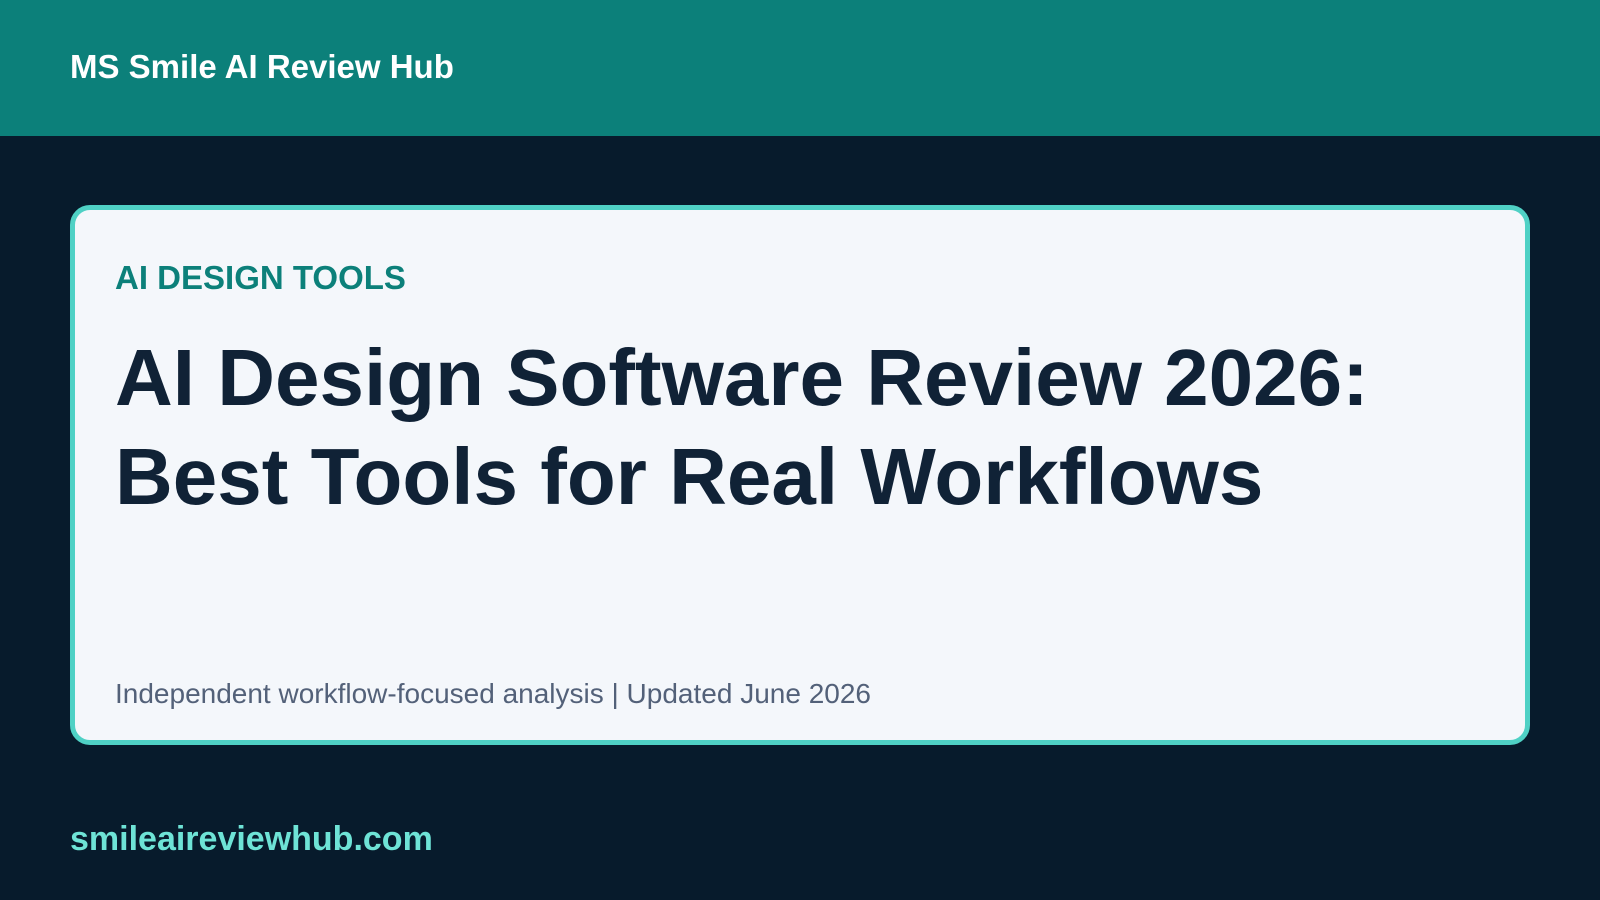  I want to click on site-title: MS Smile AI Review Hub, so click(262, 66).